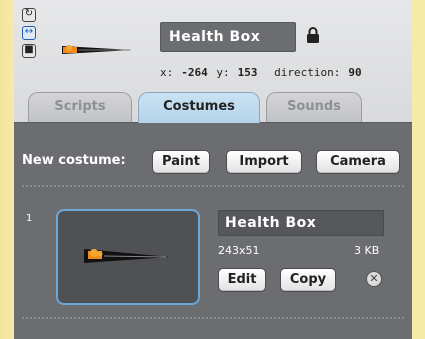  Describe the element at coordinates (301, 223) in the screenshot. I see `costume-name-field: Health Box` at that location.